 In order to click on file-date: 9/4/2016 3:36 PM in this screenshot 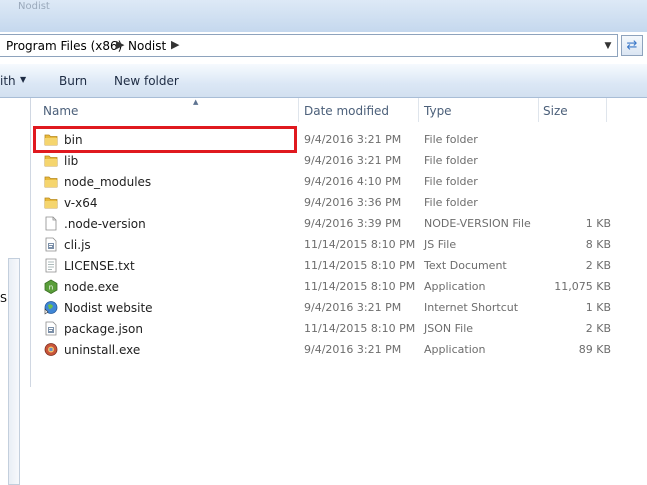, I will do `click(353, 202)`.